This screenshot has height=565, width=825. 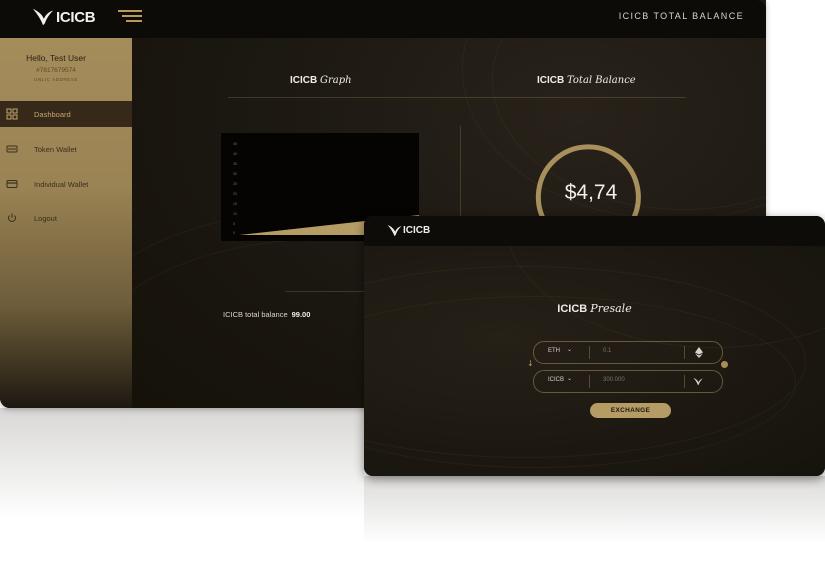 What do you see at coordinates (630, 410) in the screenshot?
I see `exchange-button: EXCHANGE` at bounding box center [630, 410].